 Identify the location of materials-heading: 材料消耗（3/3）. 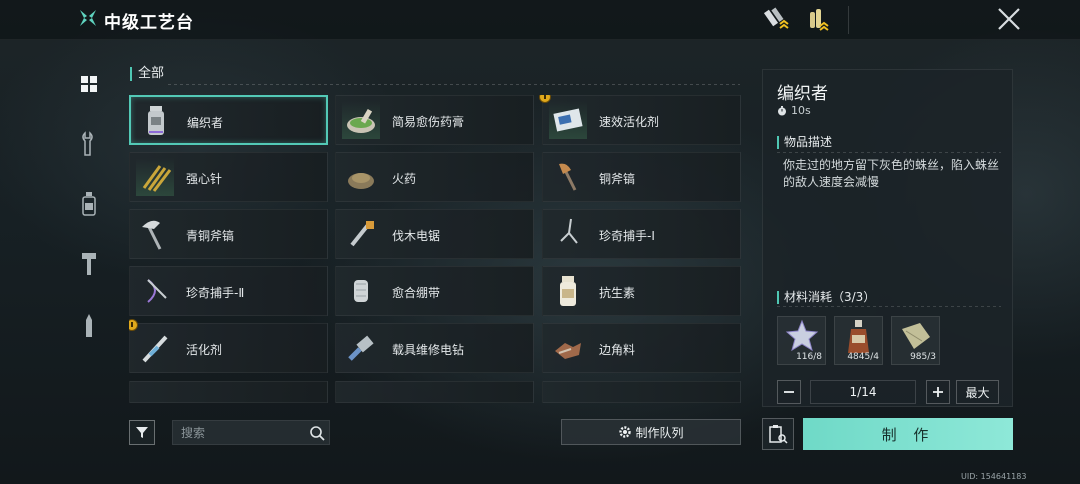
(826, 297).